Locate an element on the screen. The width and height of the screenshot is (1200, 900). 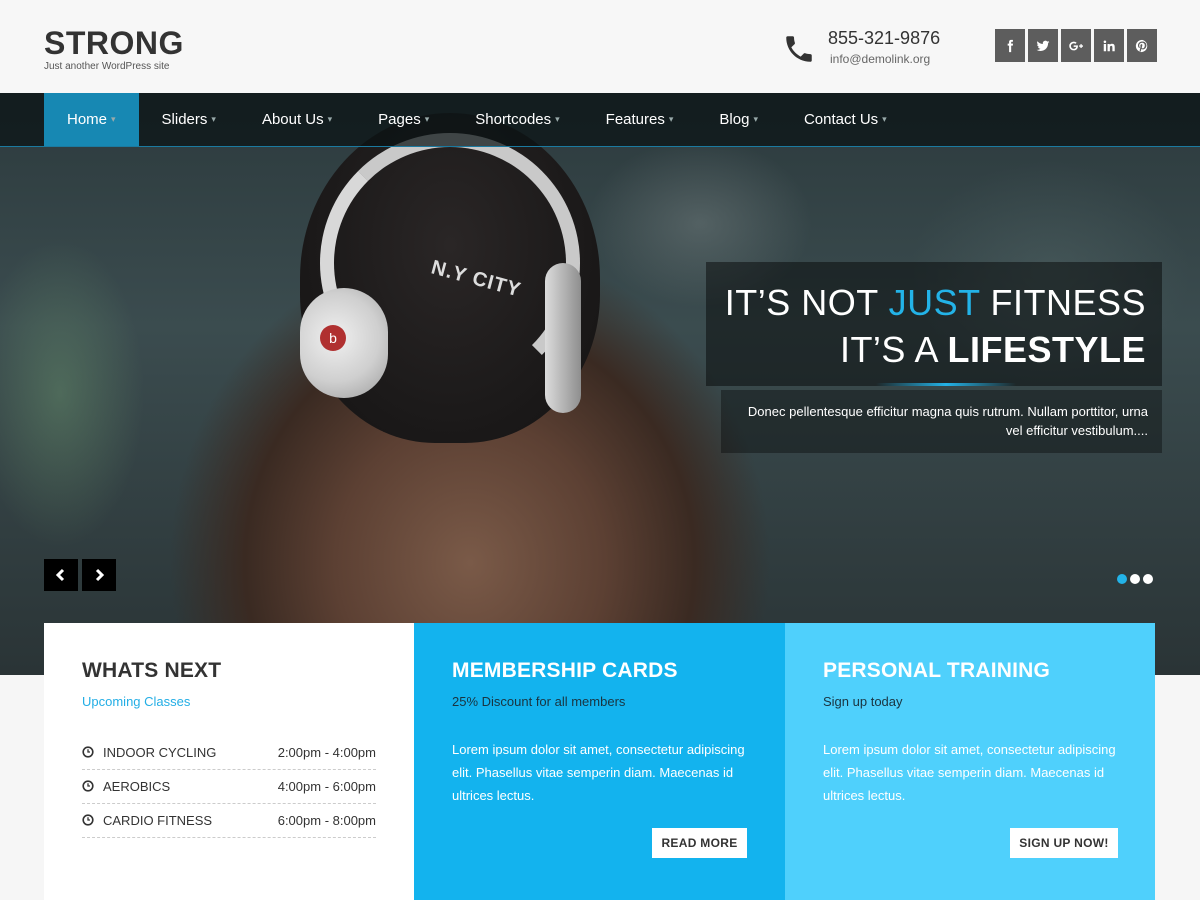
twitter-icon is located at coordinates (1043, 45).